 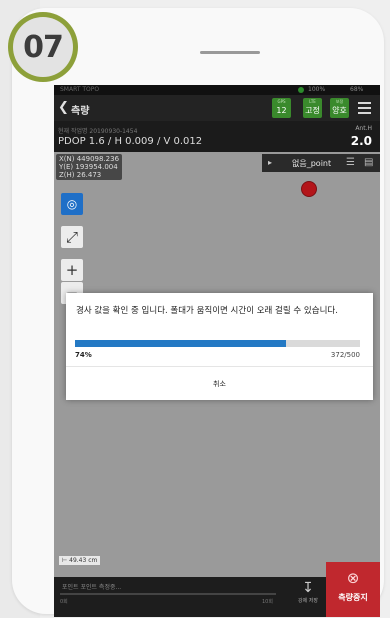 I want to click on phone-speaker, so click(x=230, y=52).